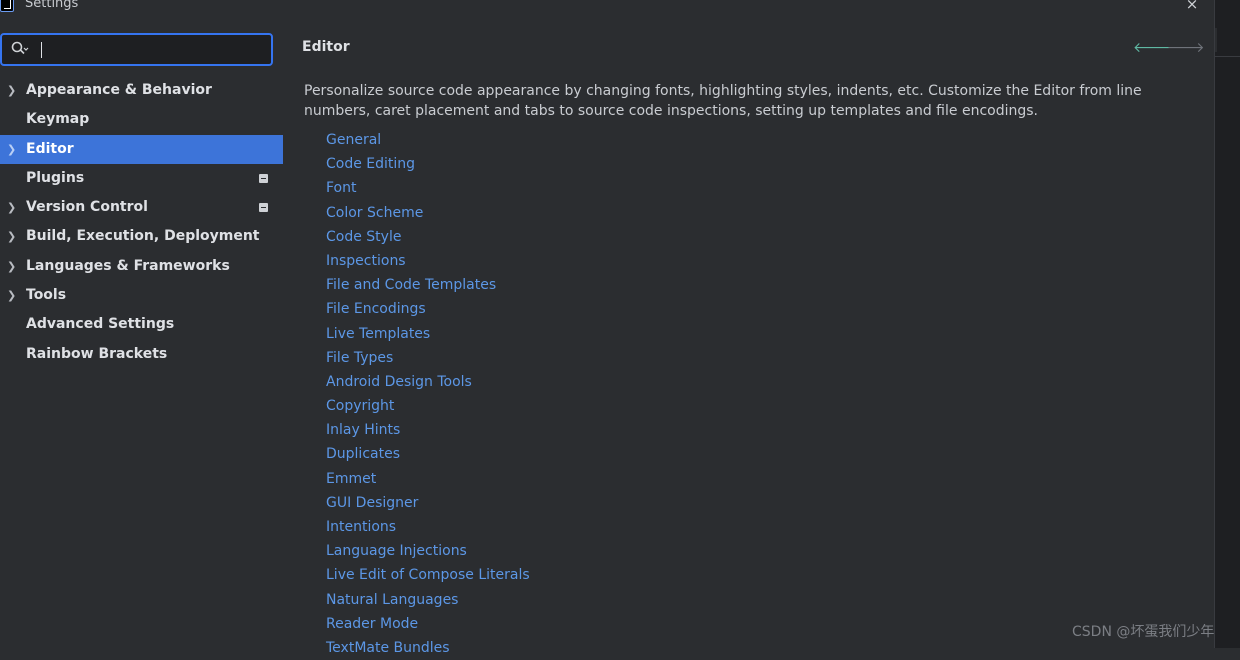  Describe the element at coordinates (428, 237) in the screenshot. I see `subsection-link: Code Style` at that location.